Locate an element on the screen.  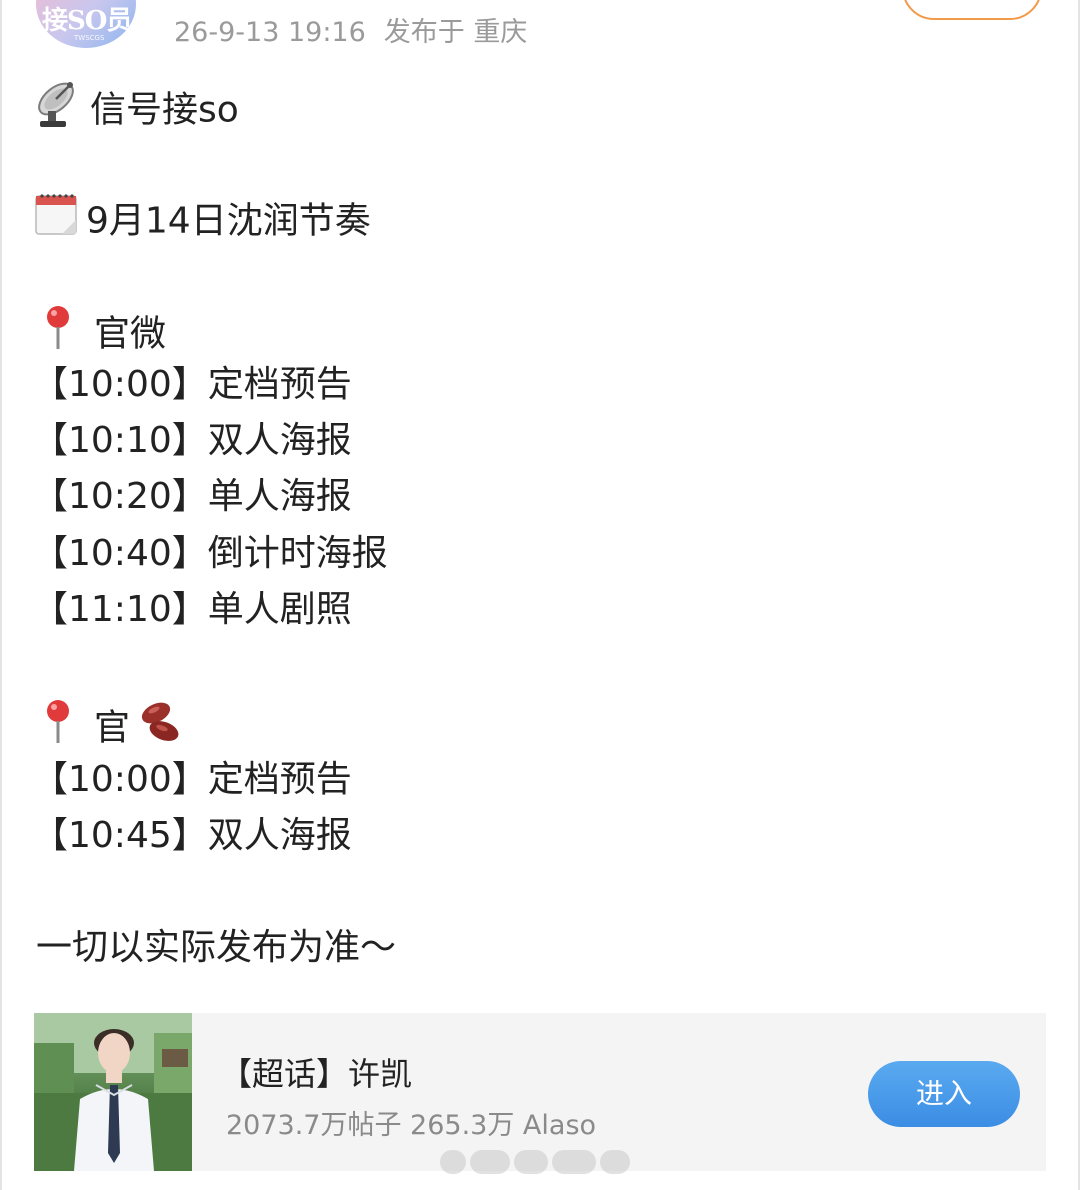
section2-title: 官 is located at coordinates (112, 728).